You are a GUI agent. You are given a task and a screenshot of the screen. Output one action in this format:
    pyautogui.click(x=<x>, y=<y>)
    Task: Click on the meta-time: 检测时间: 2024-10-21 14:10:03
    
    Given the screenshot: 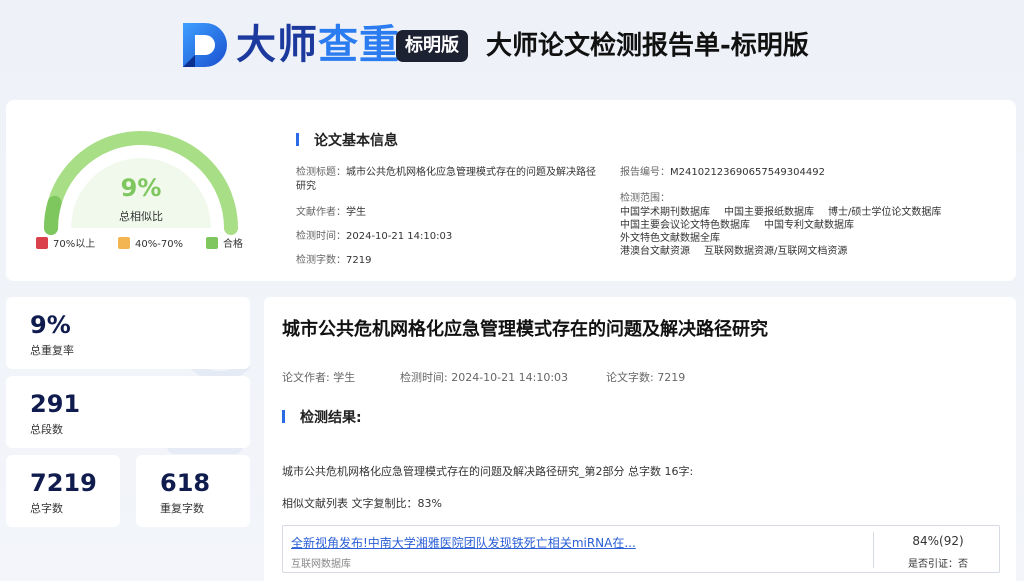 What is the action you would take?
    pyautogui.click(x=484, y=377)
    